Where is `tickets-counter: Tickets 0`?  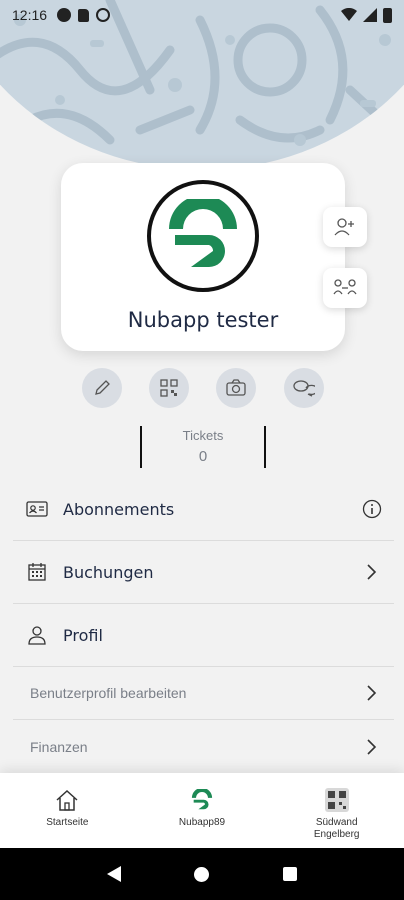 tickets-counter: Tickets 0 is located at coordinates (203, 447).